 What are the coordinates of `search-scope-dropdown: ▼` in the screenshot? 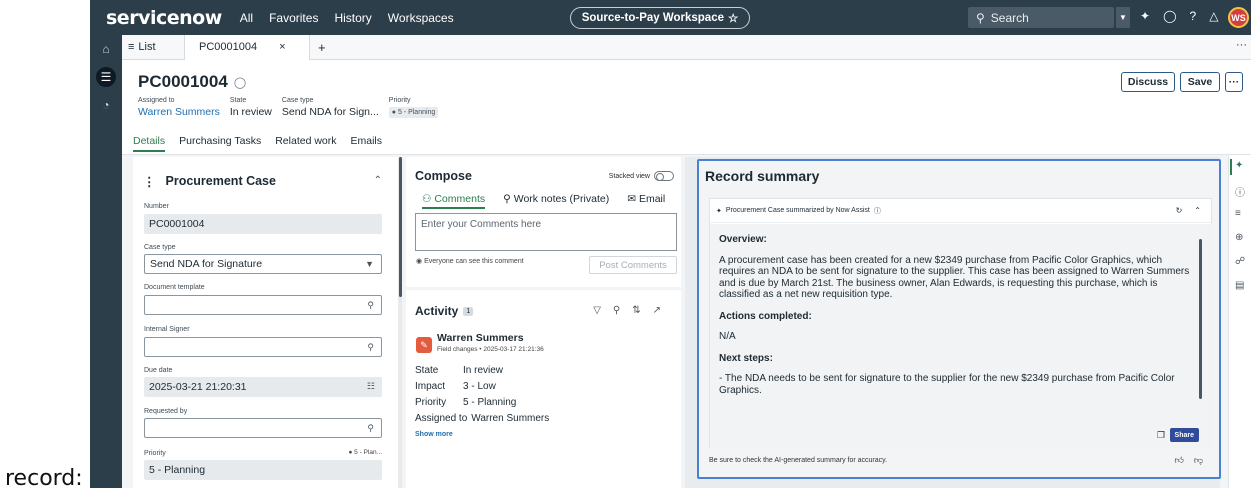 It's located at (1123, 17).